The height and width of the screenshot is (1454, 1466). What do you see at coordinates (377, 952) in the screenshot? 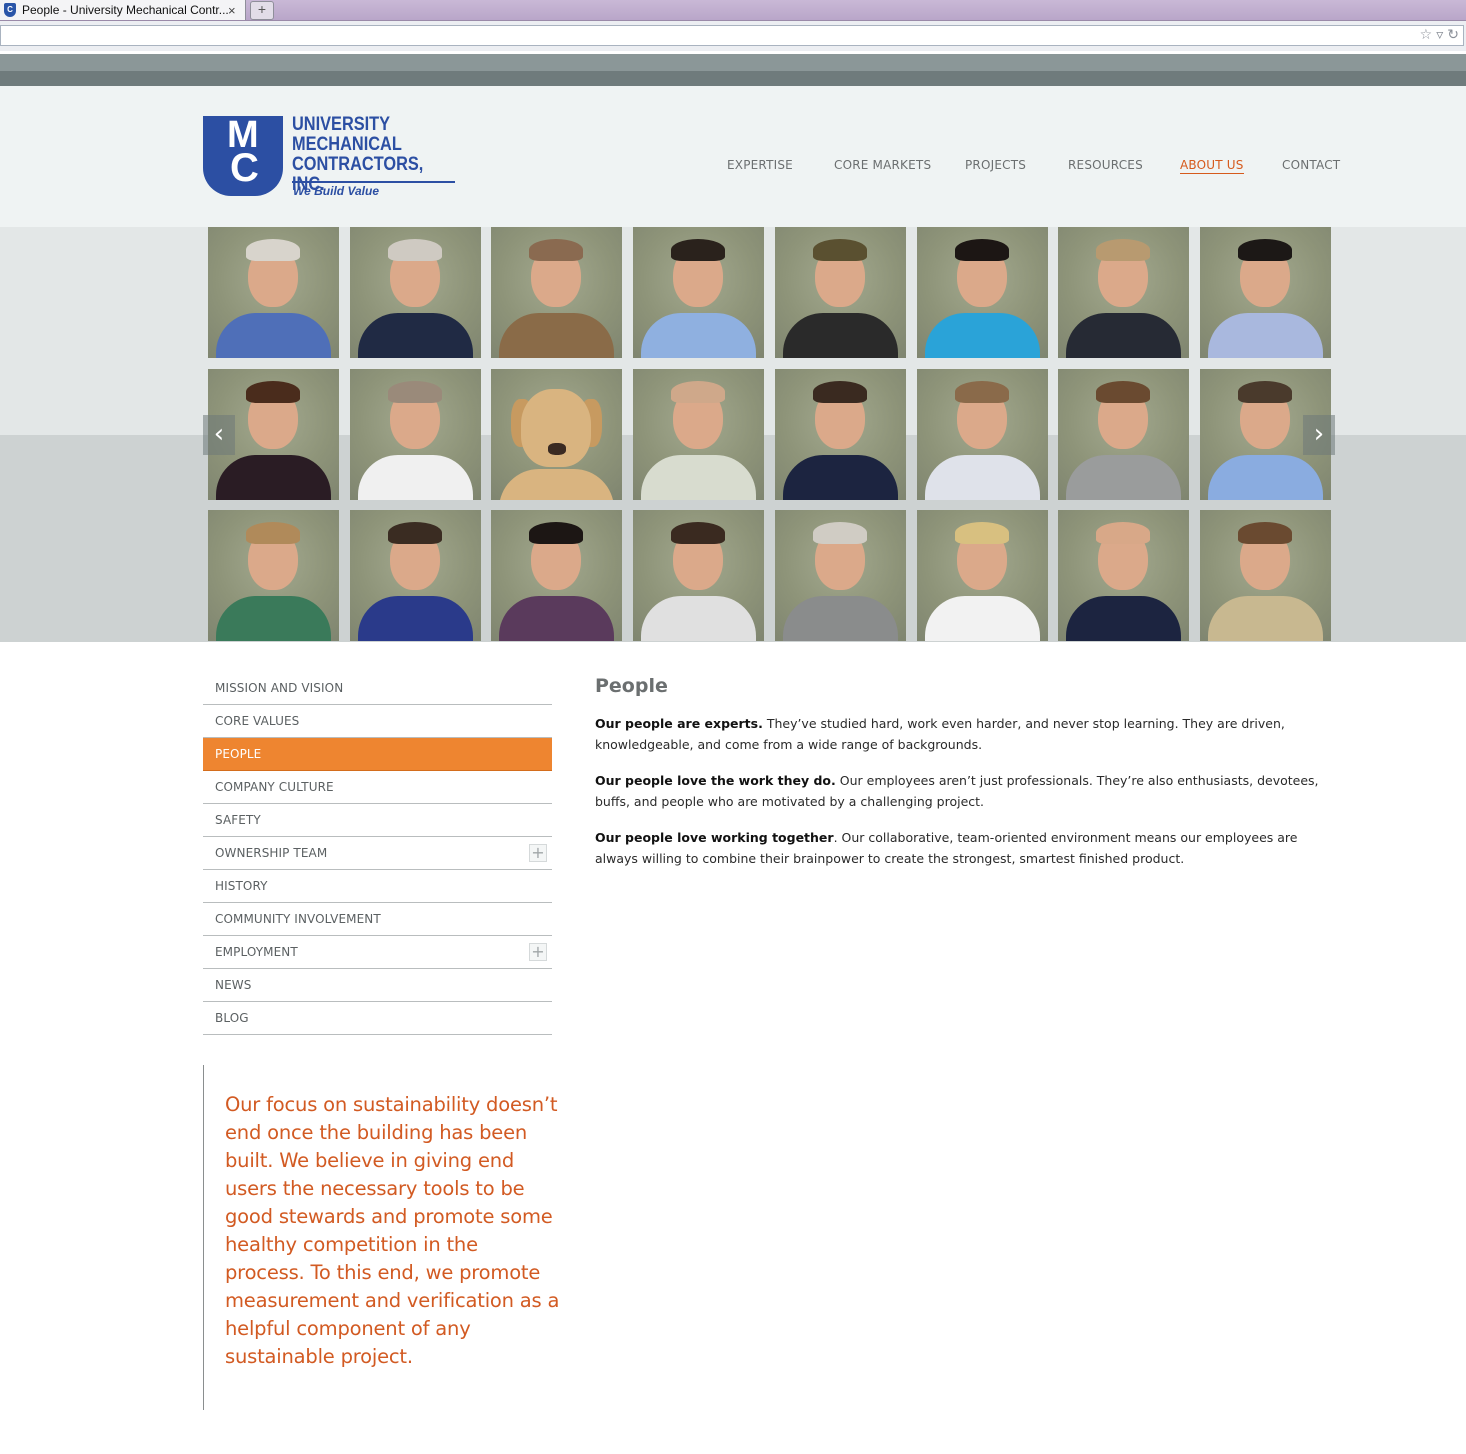
I see `subnav-item-employment: EMPLOYMENT +` at bounding box center [377, 952].